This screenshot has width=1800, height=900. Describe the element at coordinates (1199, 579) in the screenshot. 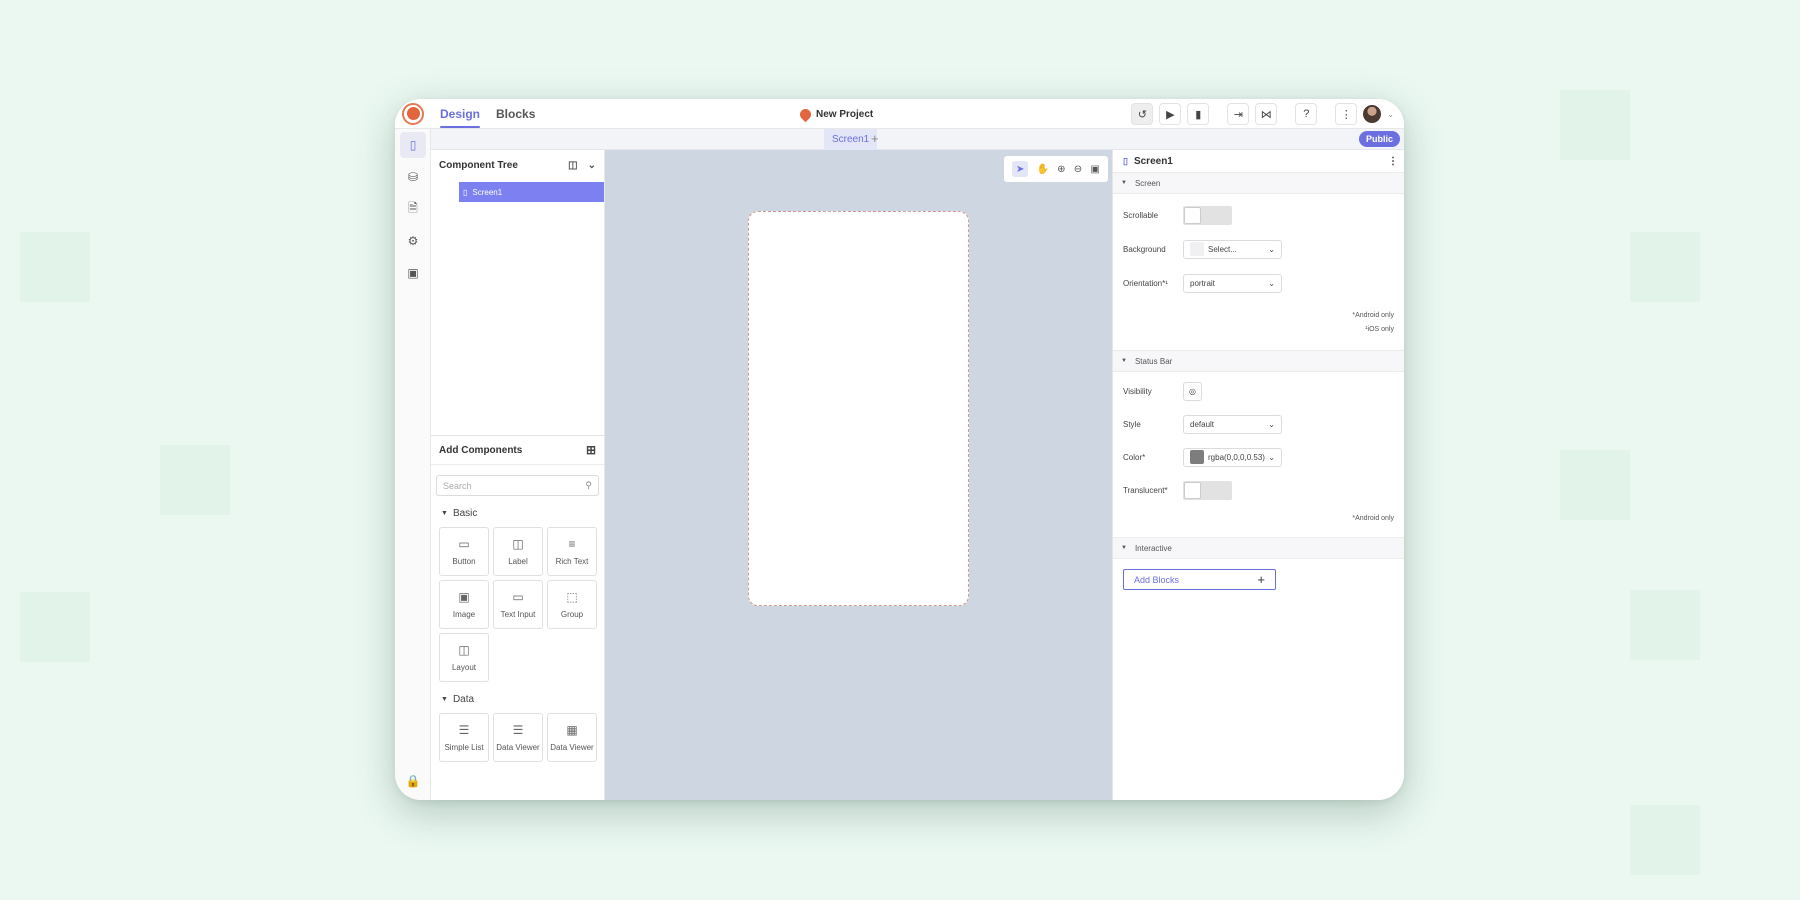

I see `add-blocks-button: Add Blocks +` at that location.